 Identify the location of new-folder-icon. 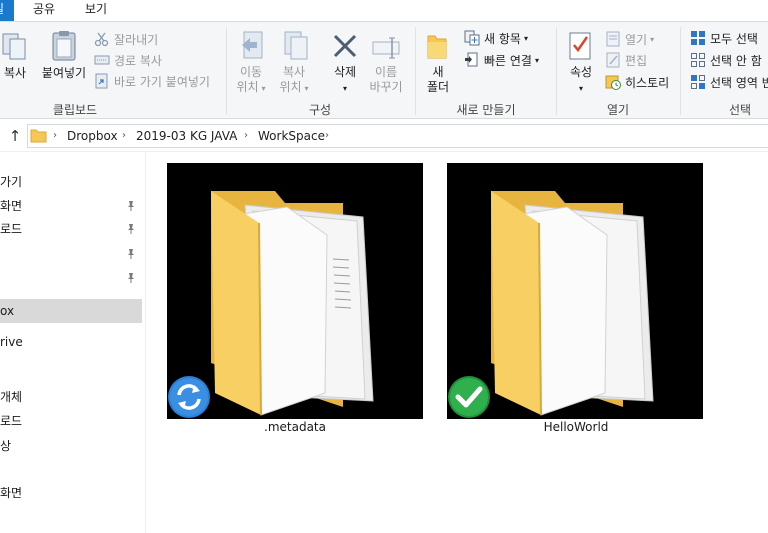
(437, 47).